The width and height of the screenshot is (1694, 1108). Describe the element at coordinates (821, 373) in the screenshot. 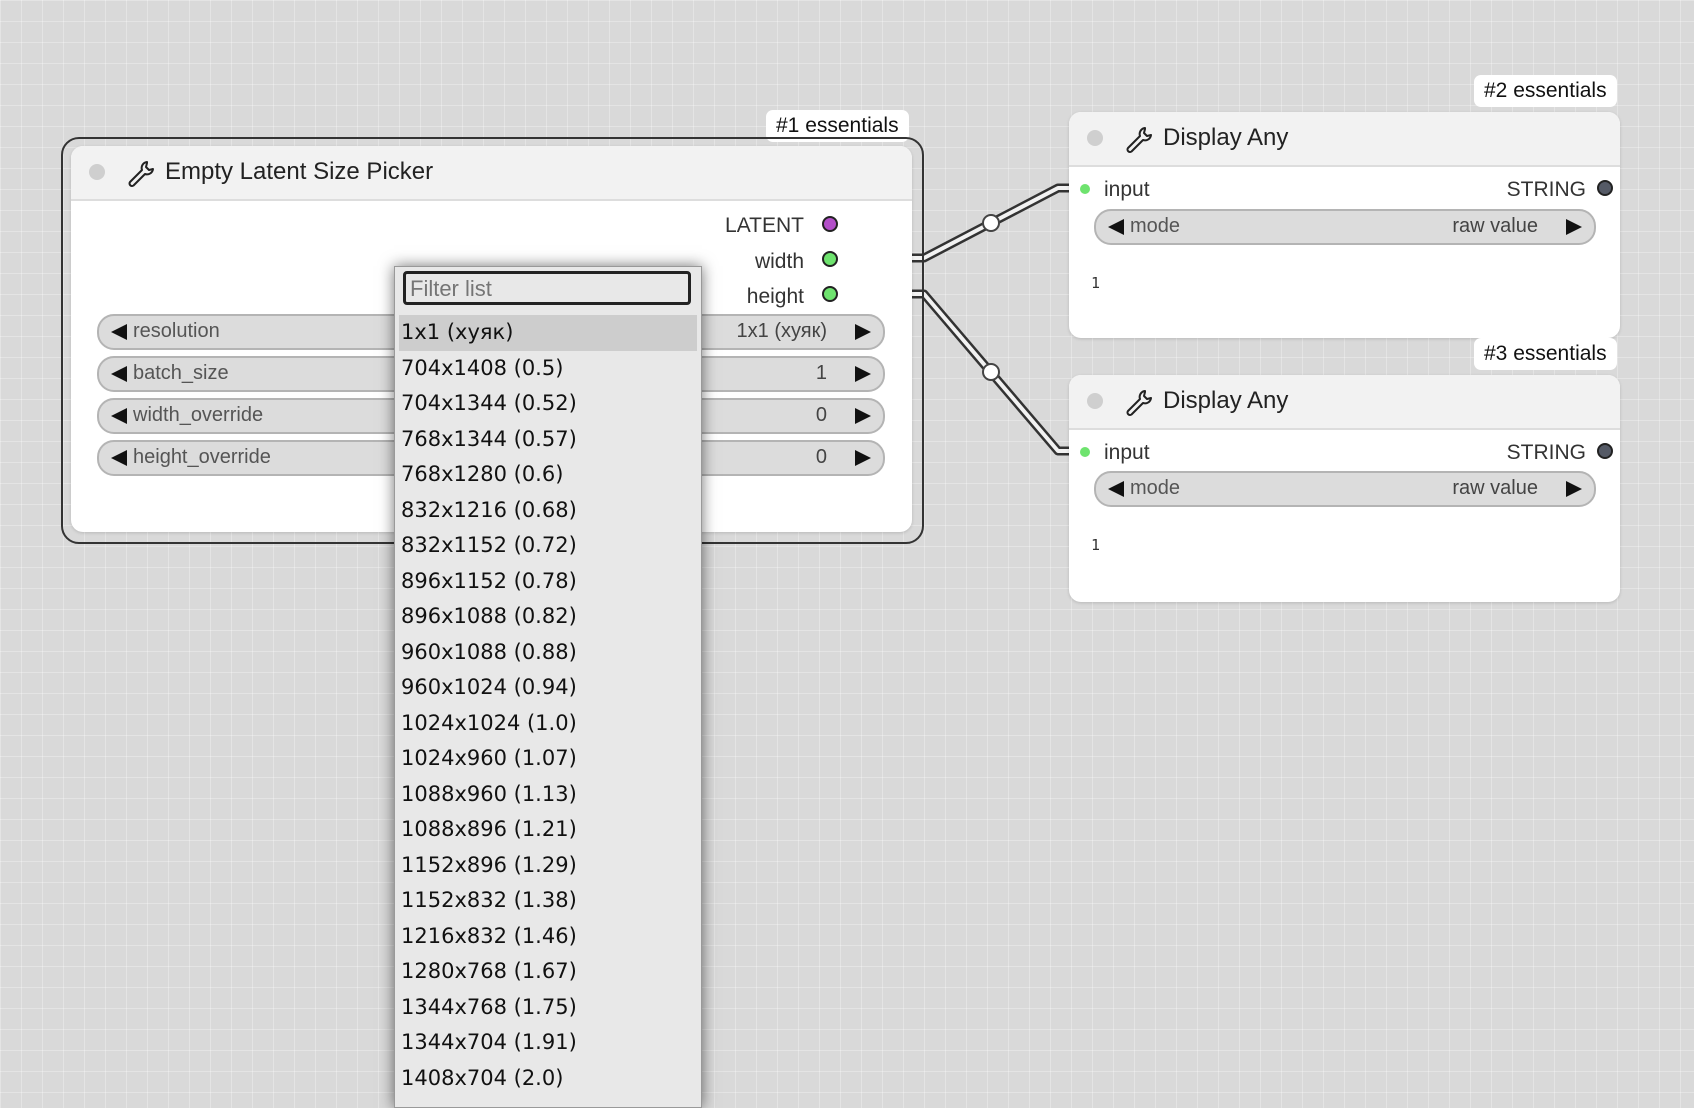

I see `widget-value: 1` at that location.